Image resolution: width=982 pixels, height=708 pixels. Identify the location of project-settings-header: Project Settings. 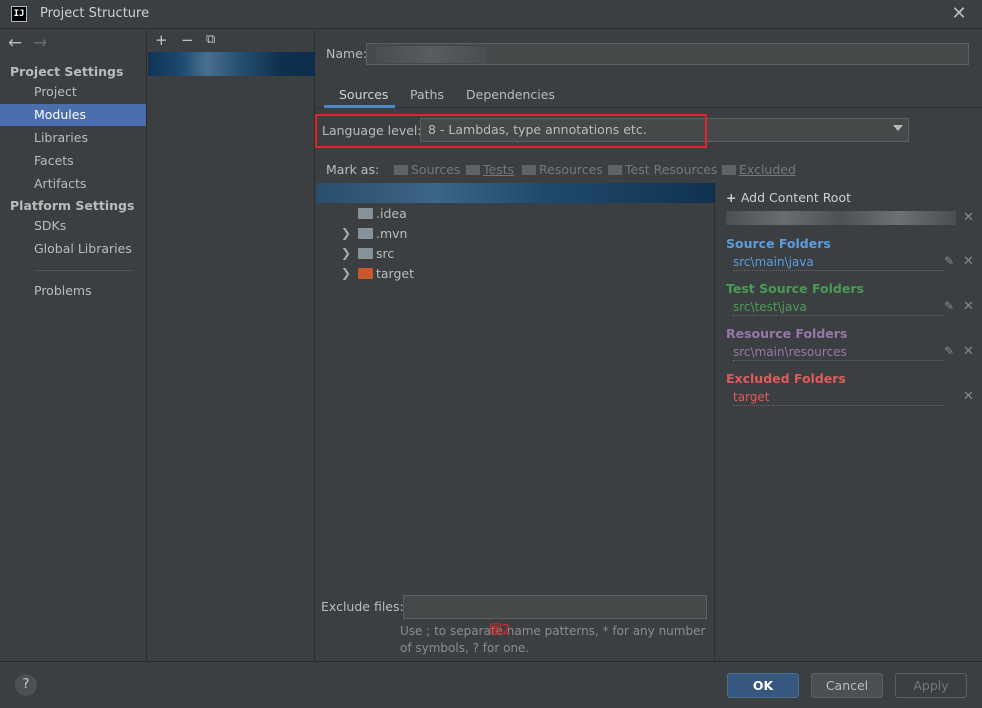
(67, 71).